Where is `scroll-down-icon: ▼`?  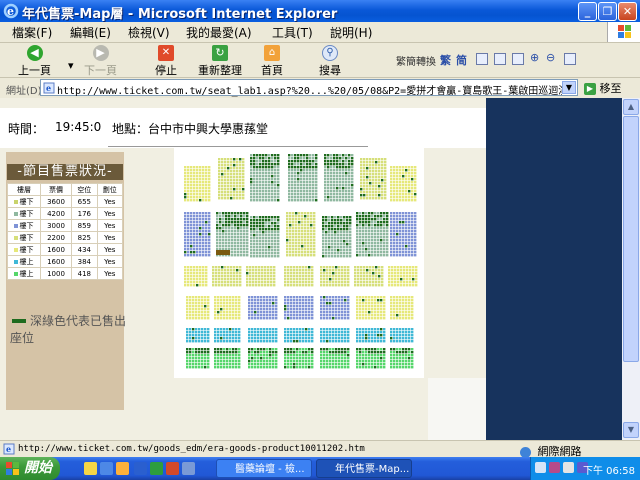
scroll-down-icon: ▼ is located at coordinates (631, 430).